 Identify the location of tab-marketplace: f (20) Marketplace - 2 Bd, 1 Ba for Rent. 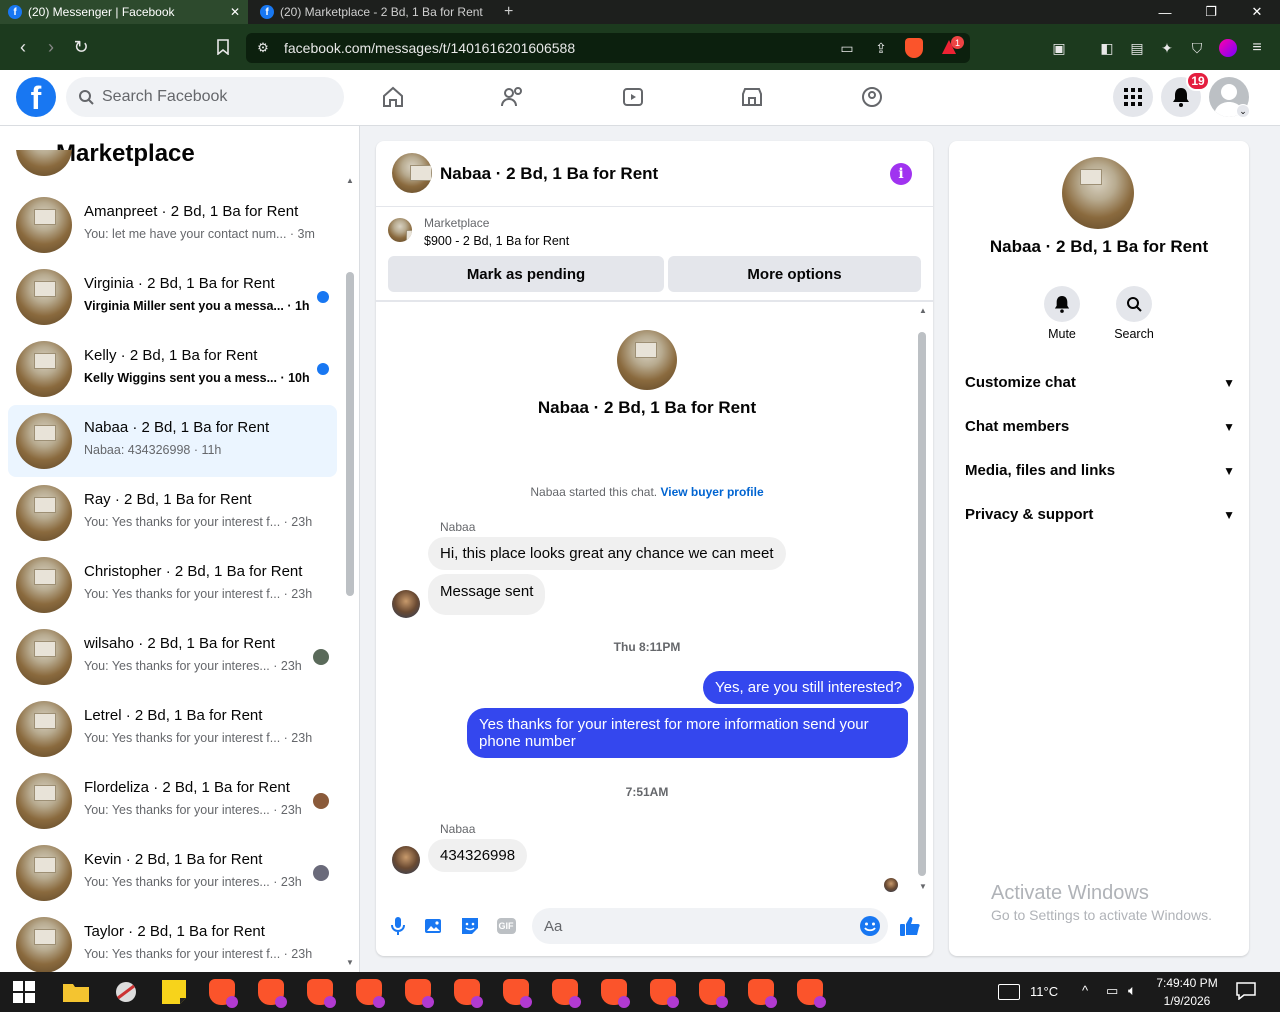
(374, 12).